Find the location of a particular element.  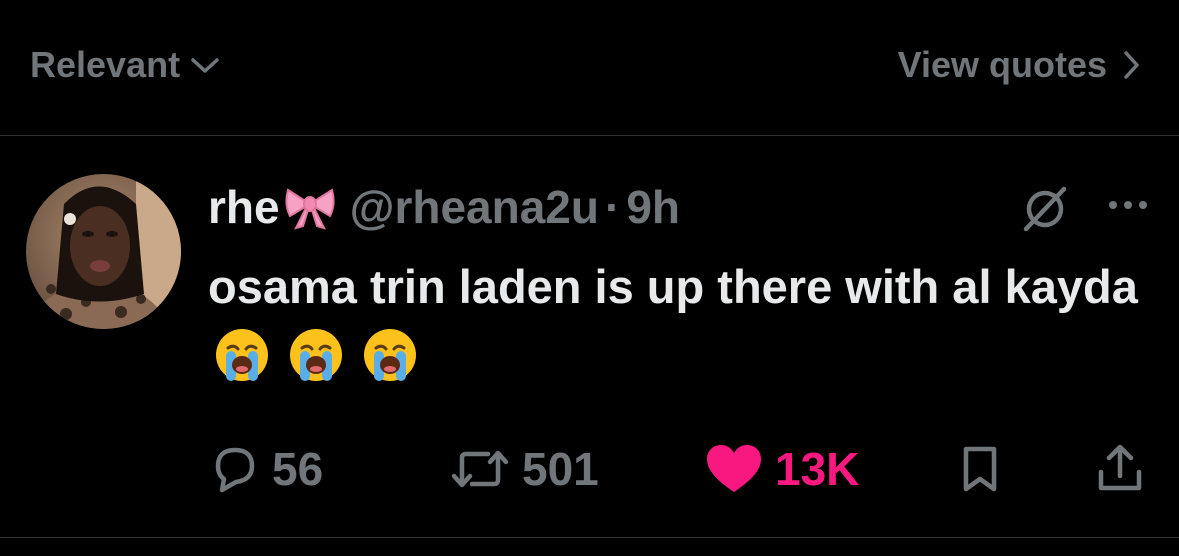

view-quotes-label: View quotes is located at coordinates (1002, 64).